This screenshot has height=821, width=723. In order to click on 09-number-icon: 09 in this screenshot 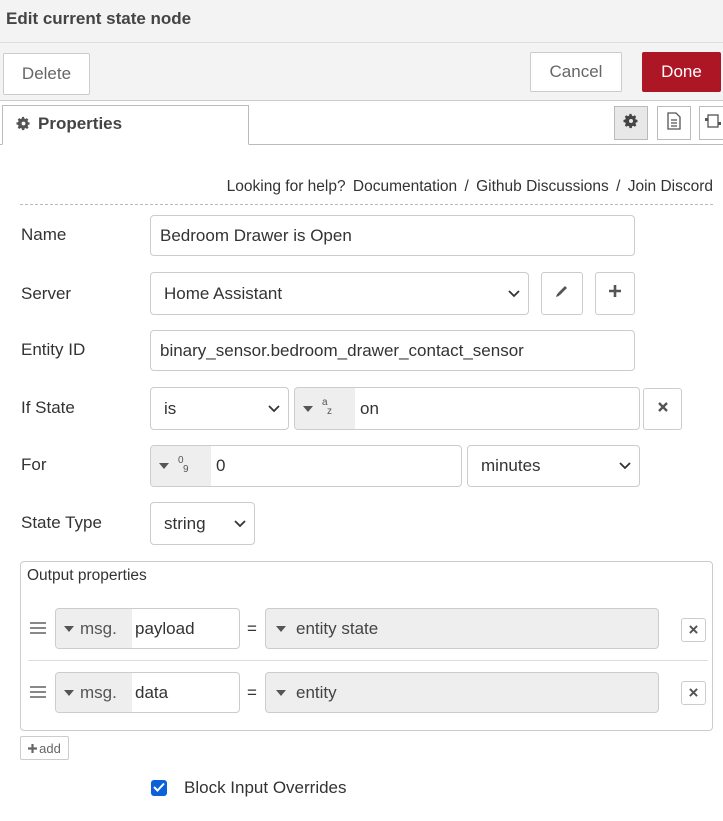, I will do `click(183, 466)`.